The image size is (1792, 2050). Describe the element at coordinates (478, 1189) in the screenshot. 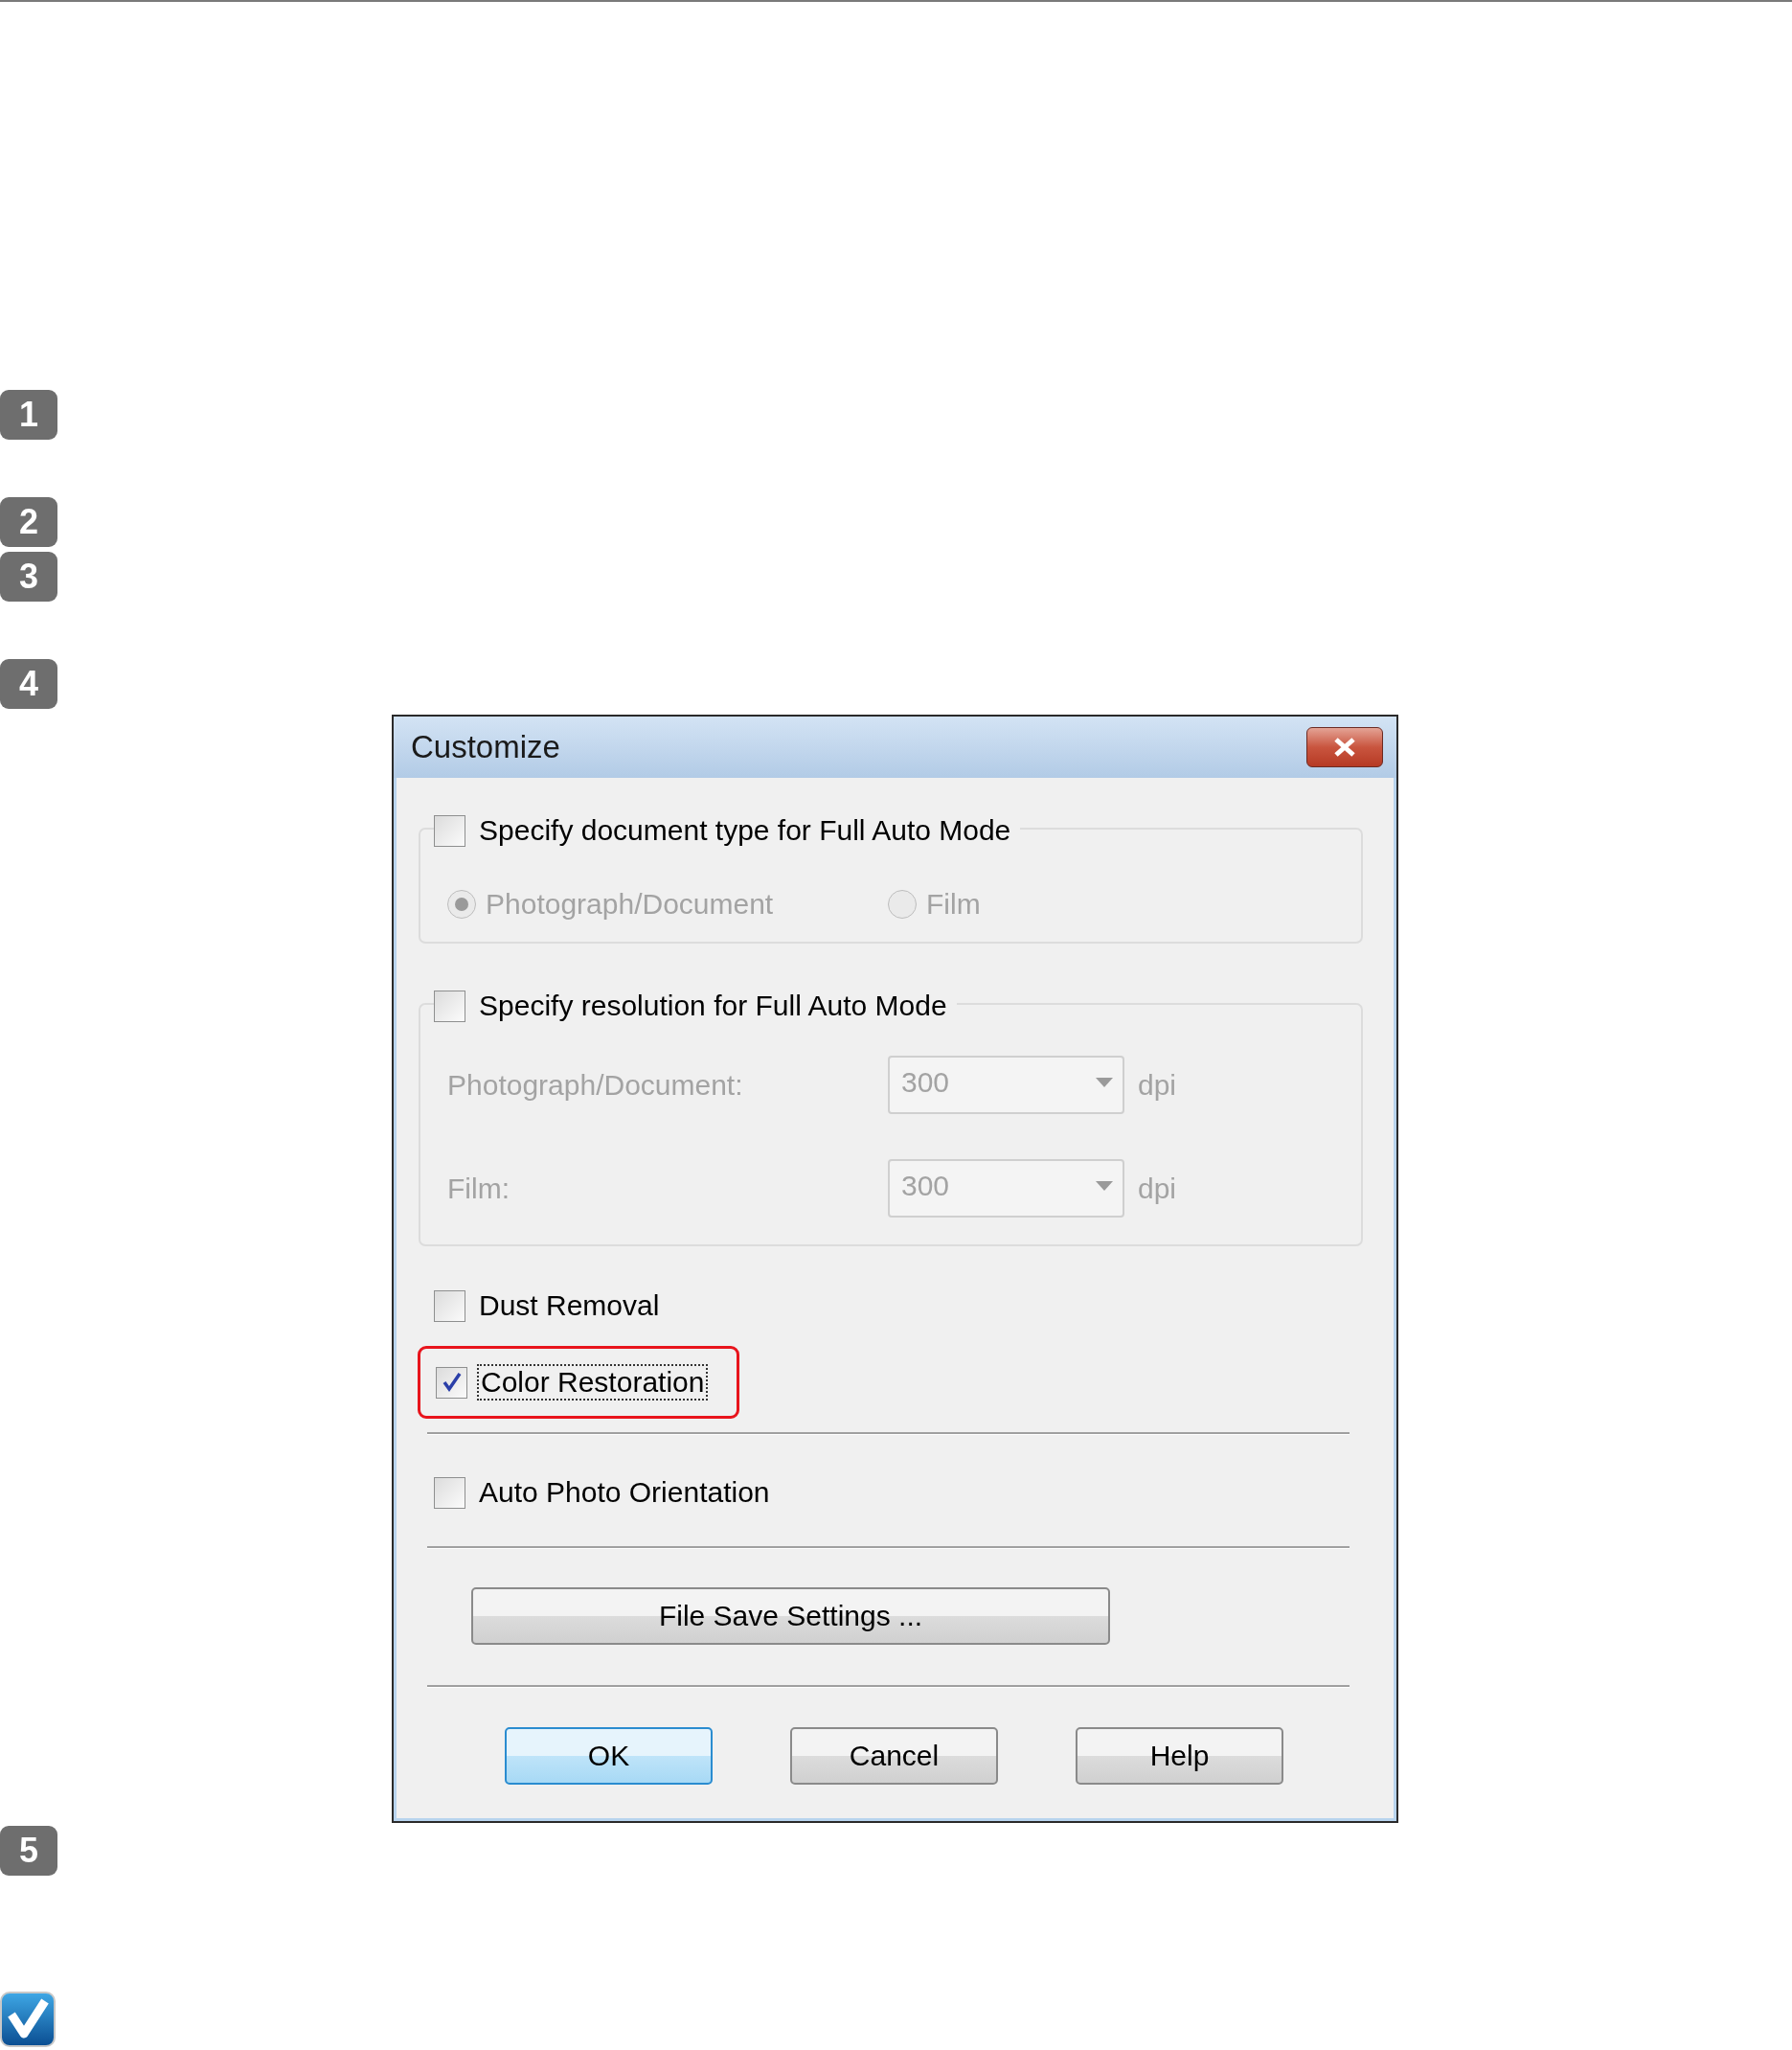

I see `field-label: Film:` at that location.